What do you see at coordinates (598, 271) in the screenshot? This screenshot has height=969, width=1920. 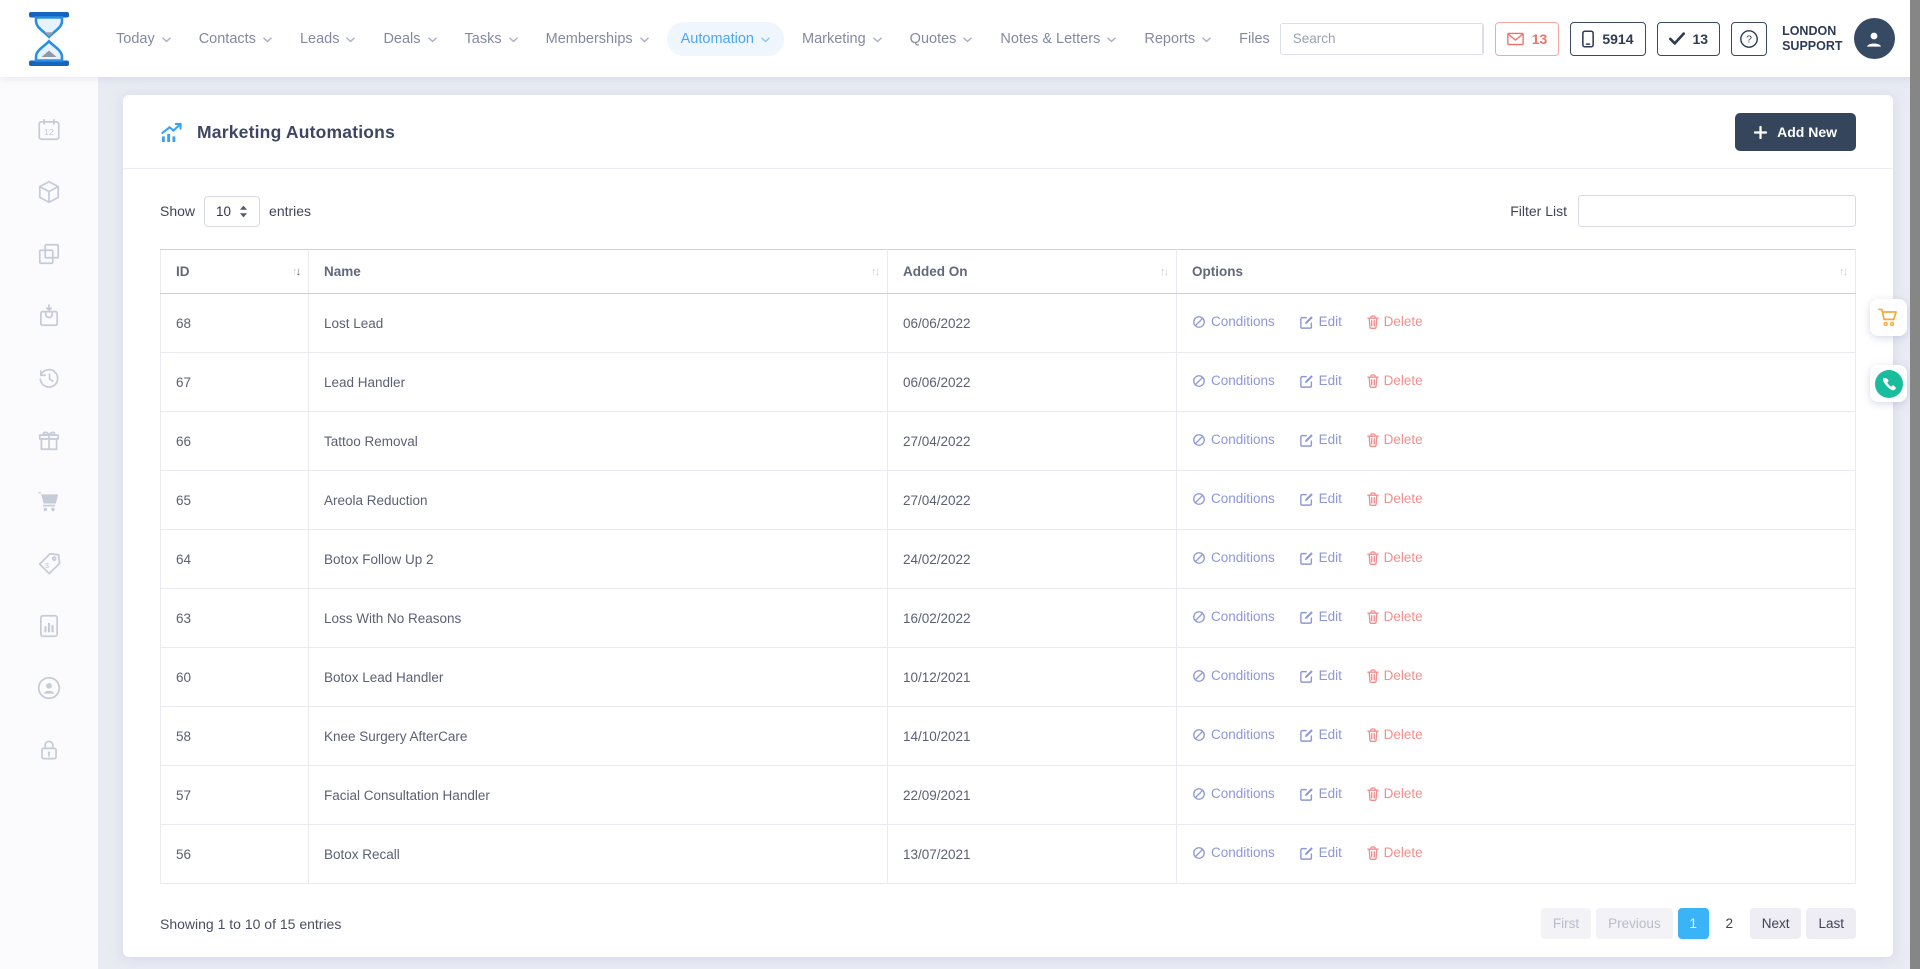 I see `column-header-name: Name ↑↓` at bounding box center [598, 271].